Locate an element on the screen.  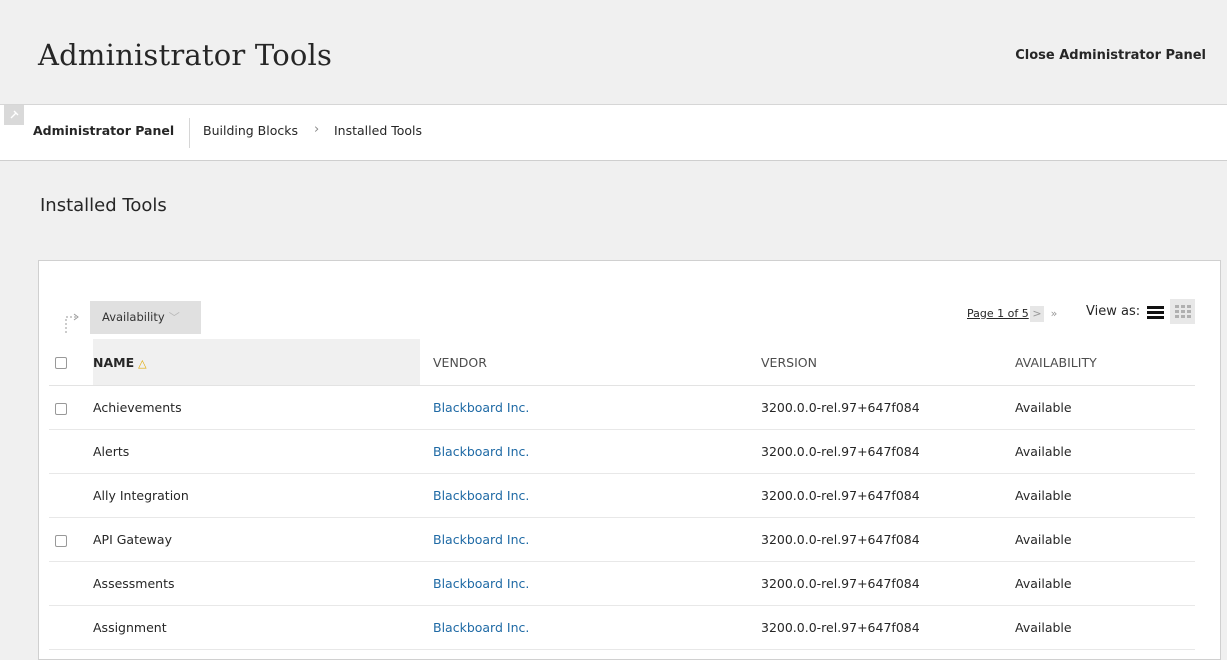
select-all-checkbox is located at coordinates (61, 363).